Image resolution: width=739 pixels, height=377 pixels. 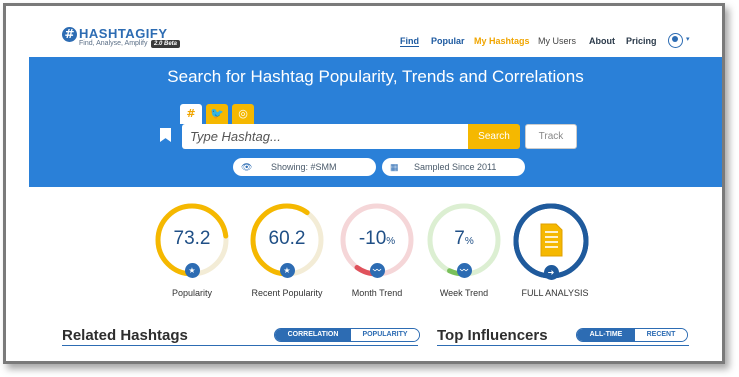 I want to click on nav-my-users: My Users, so click(x=557, y=41).